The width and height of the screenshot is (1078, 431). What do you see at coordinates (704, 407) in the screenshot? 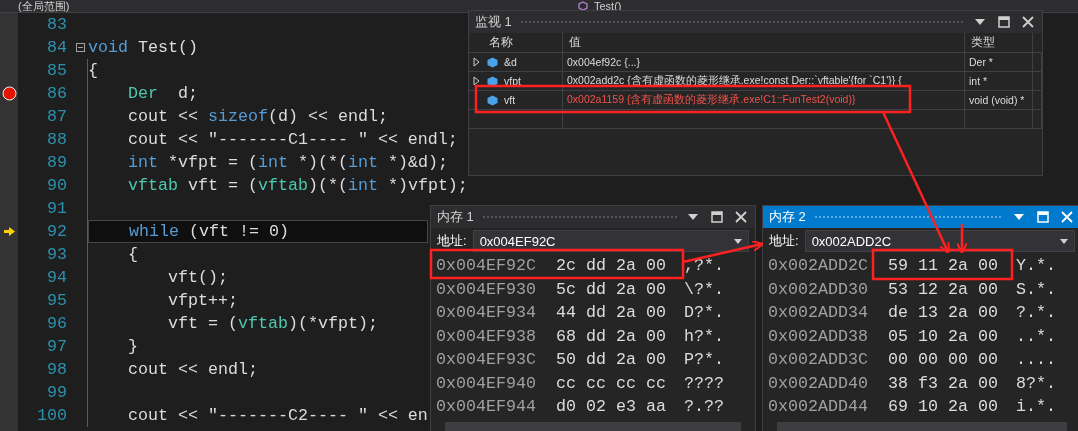
I see `memory-ascii: ?.??` at bounding box center [704, 407].